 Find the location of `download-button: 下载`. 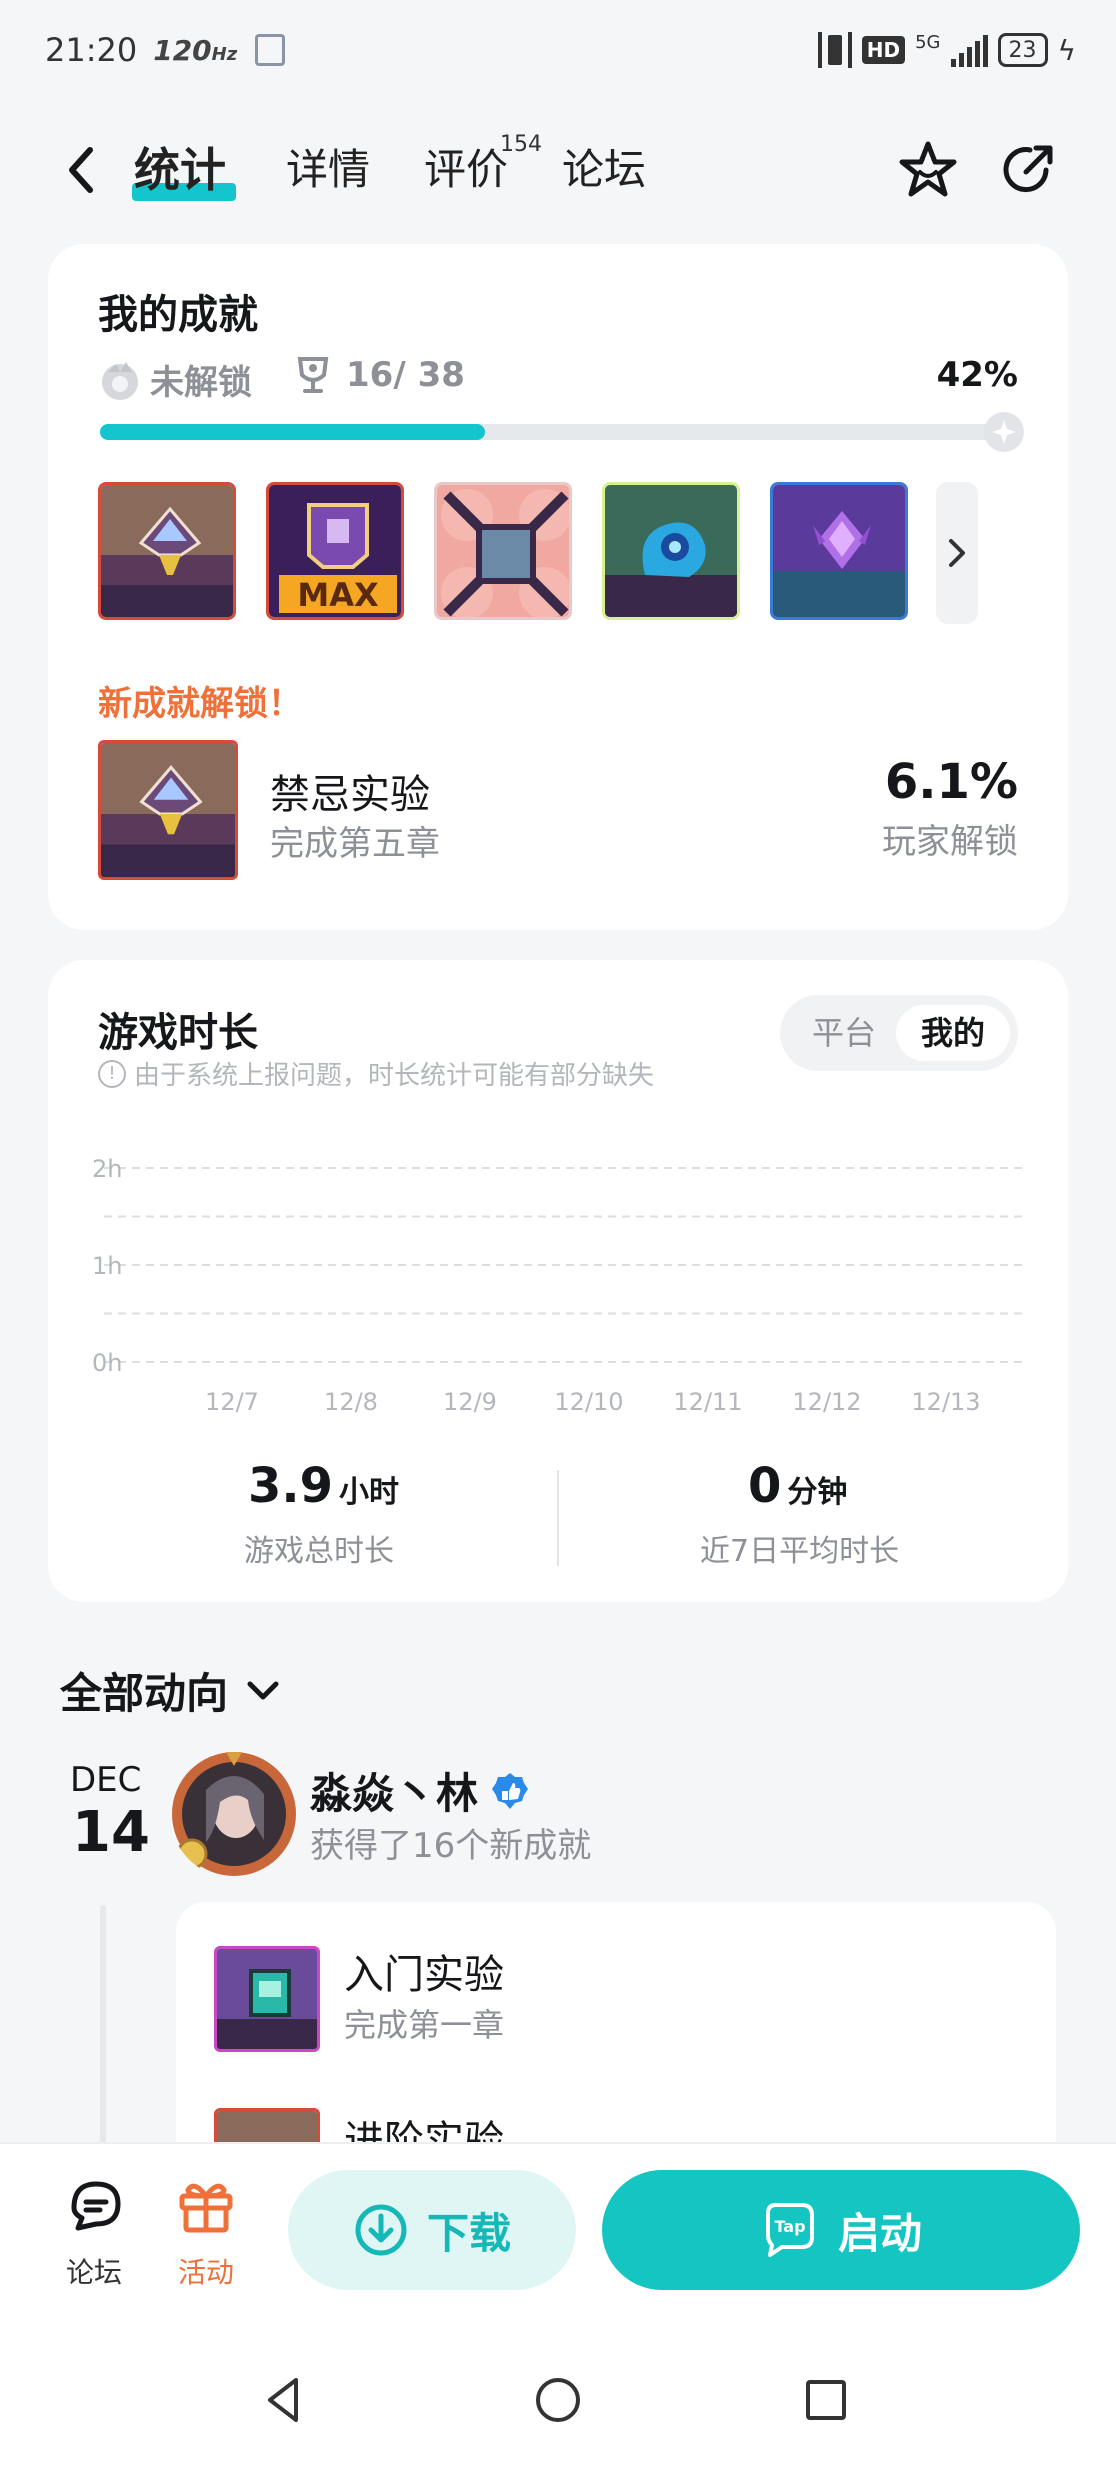

download-button: 下载 is located at coordinates (432, 2230).